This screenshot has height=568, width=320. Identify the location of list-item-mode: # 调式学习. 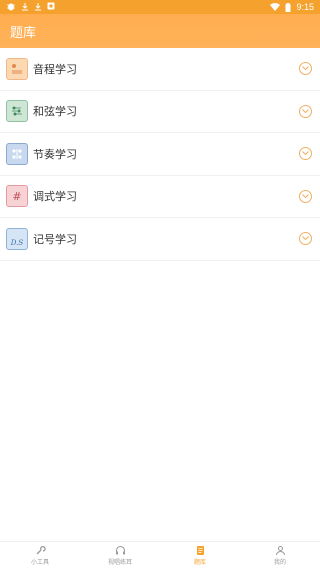
(160, 197).